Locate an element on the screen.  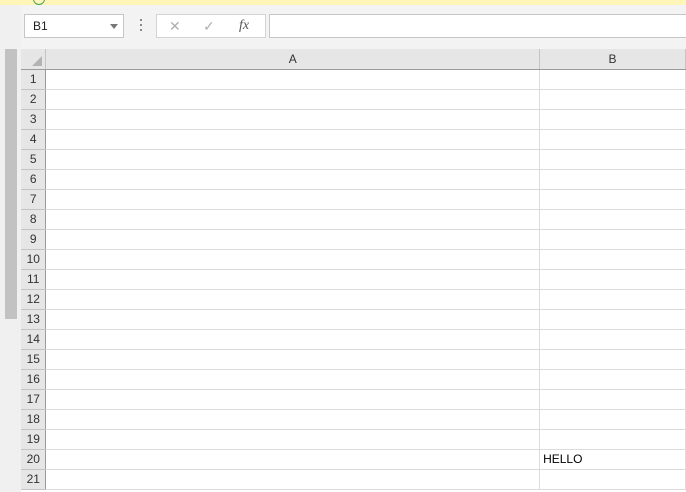
table-row: 14 is located at coordinates (353, 339).